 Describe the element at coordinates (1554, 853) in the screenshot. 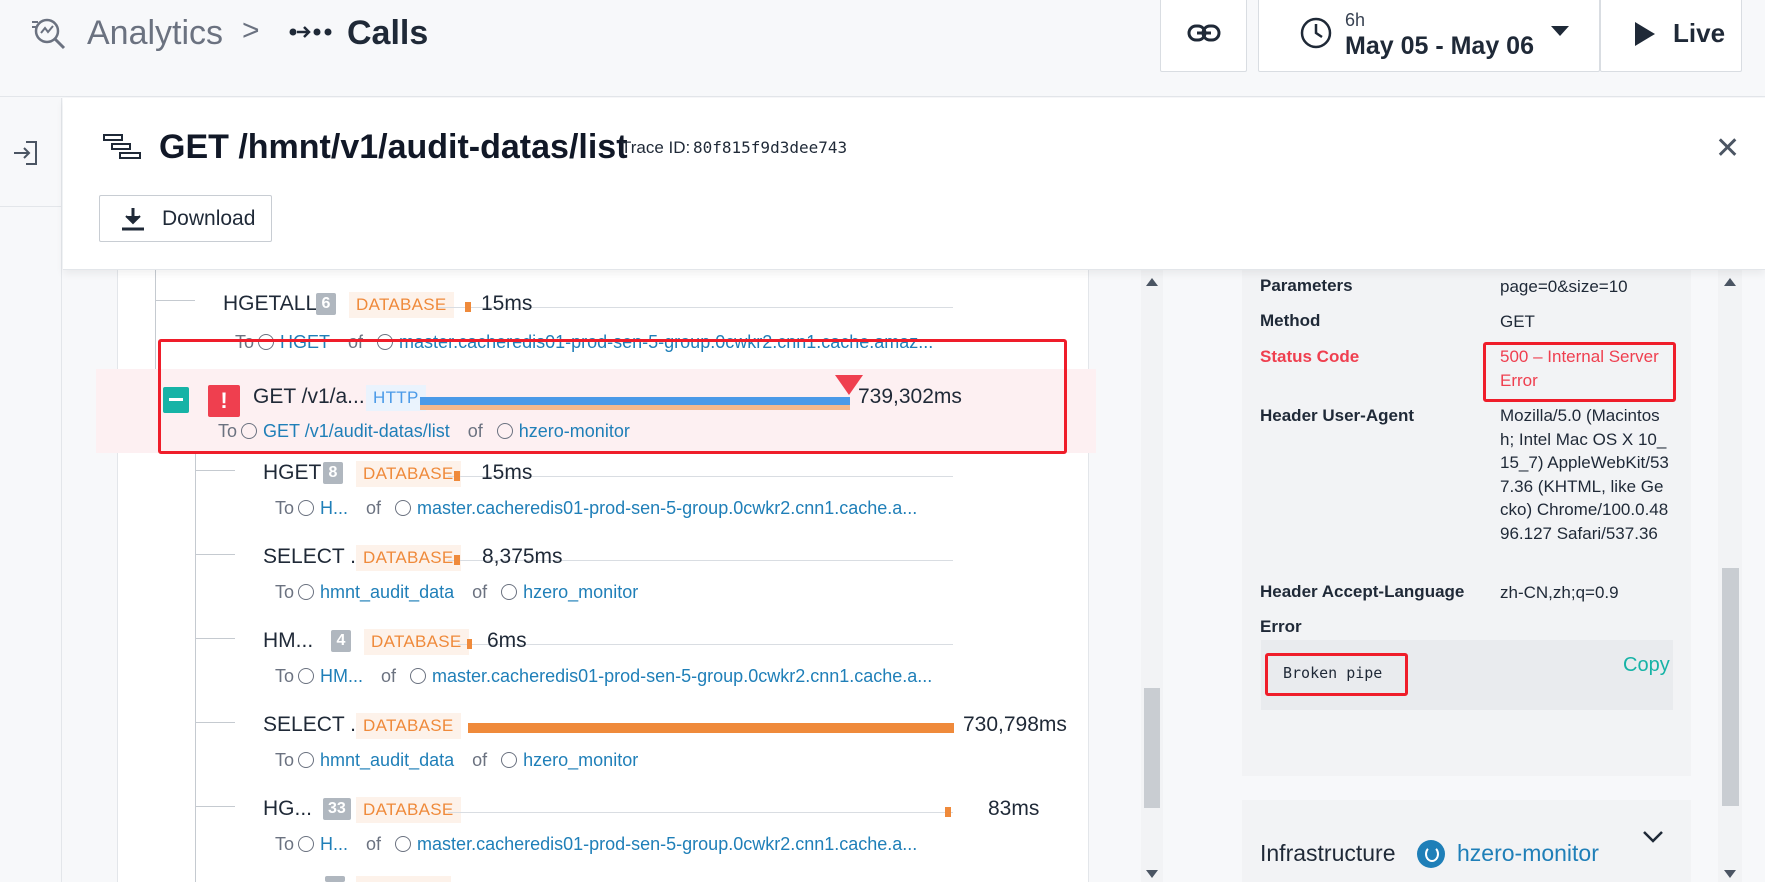

I see `infrastructure-service-link: hzero-monitor` at that location.